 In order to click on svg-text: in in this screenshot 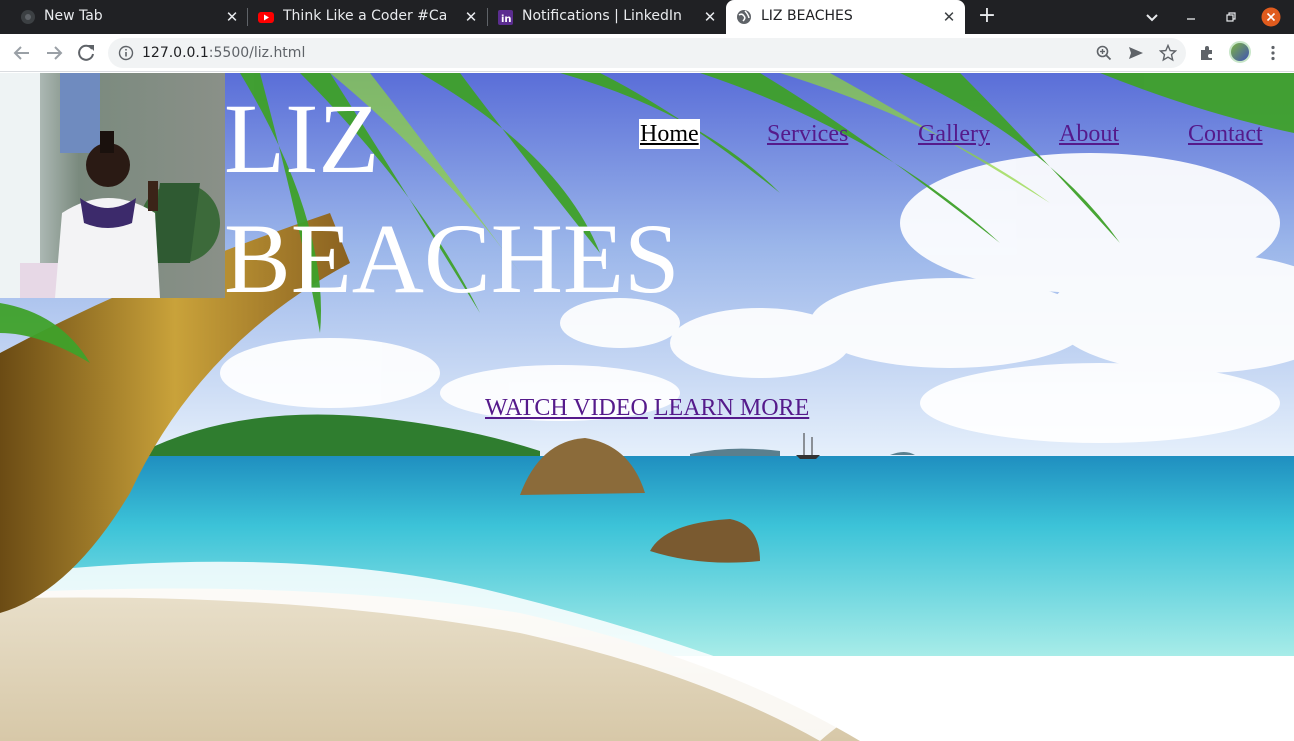, I will do `click(506, 19)`.